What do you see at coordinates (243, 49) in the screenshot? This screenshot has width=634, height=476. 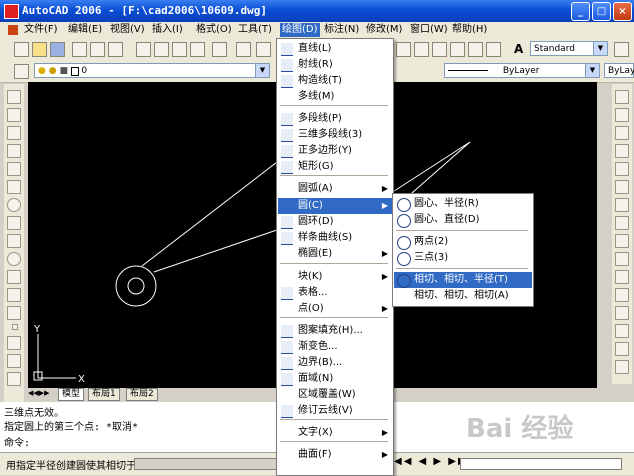 I see `undo-icon` at bounding box center [243, 49].